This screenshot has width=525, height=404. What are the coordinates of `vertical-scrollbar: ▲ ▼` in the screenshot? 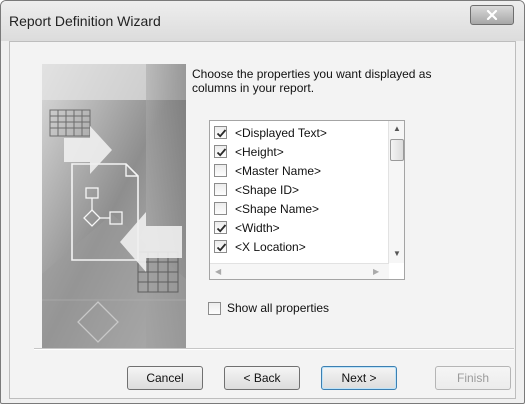 It's located at (396, 192).